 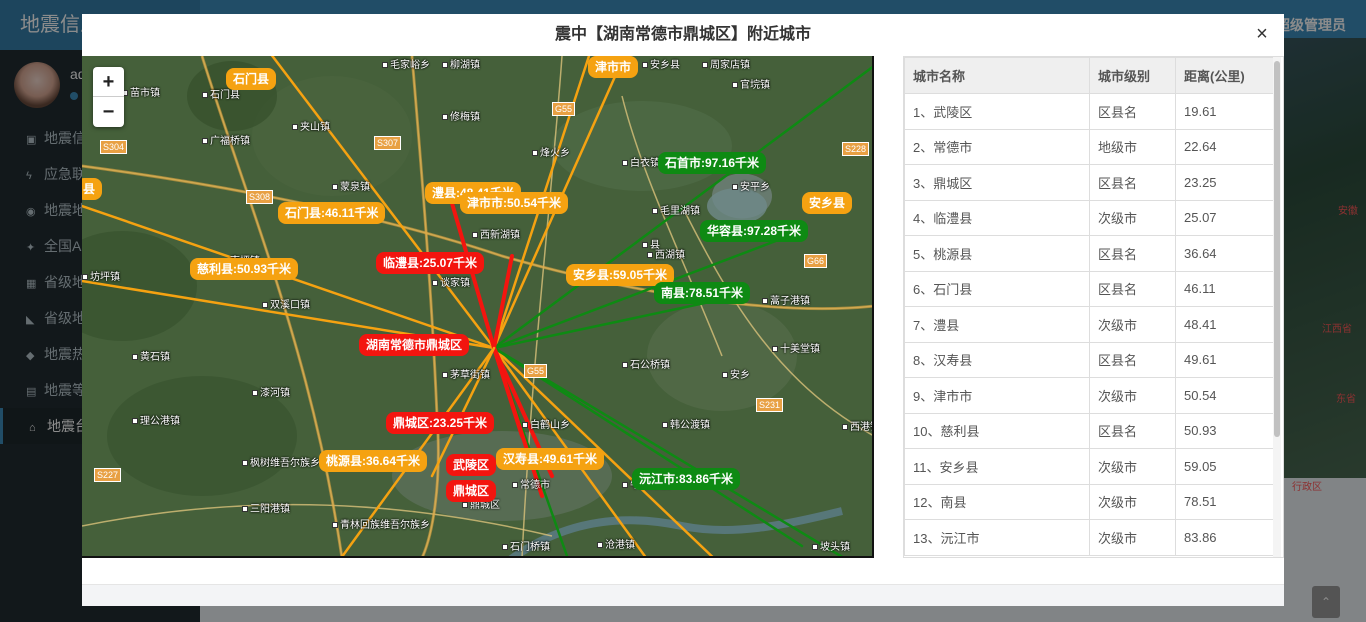 I want to click on cell-city-name: 4、临澧县, so click(x=997, y=217).